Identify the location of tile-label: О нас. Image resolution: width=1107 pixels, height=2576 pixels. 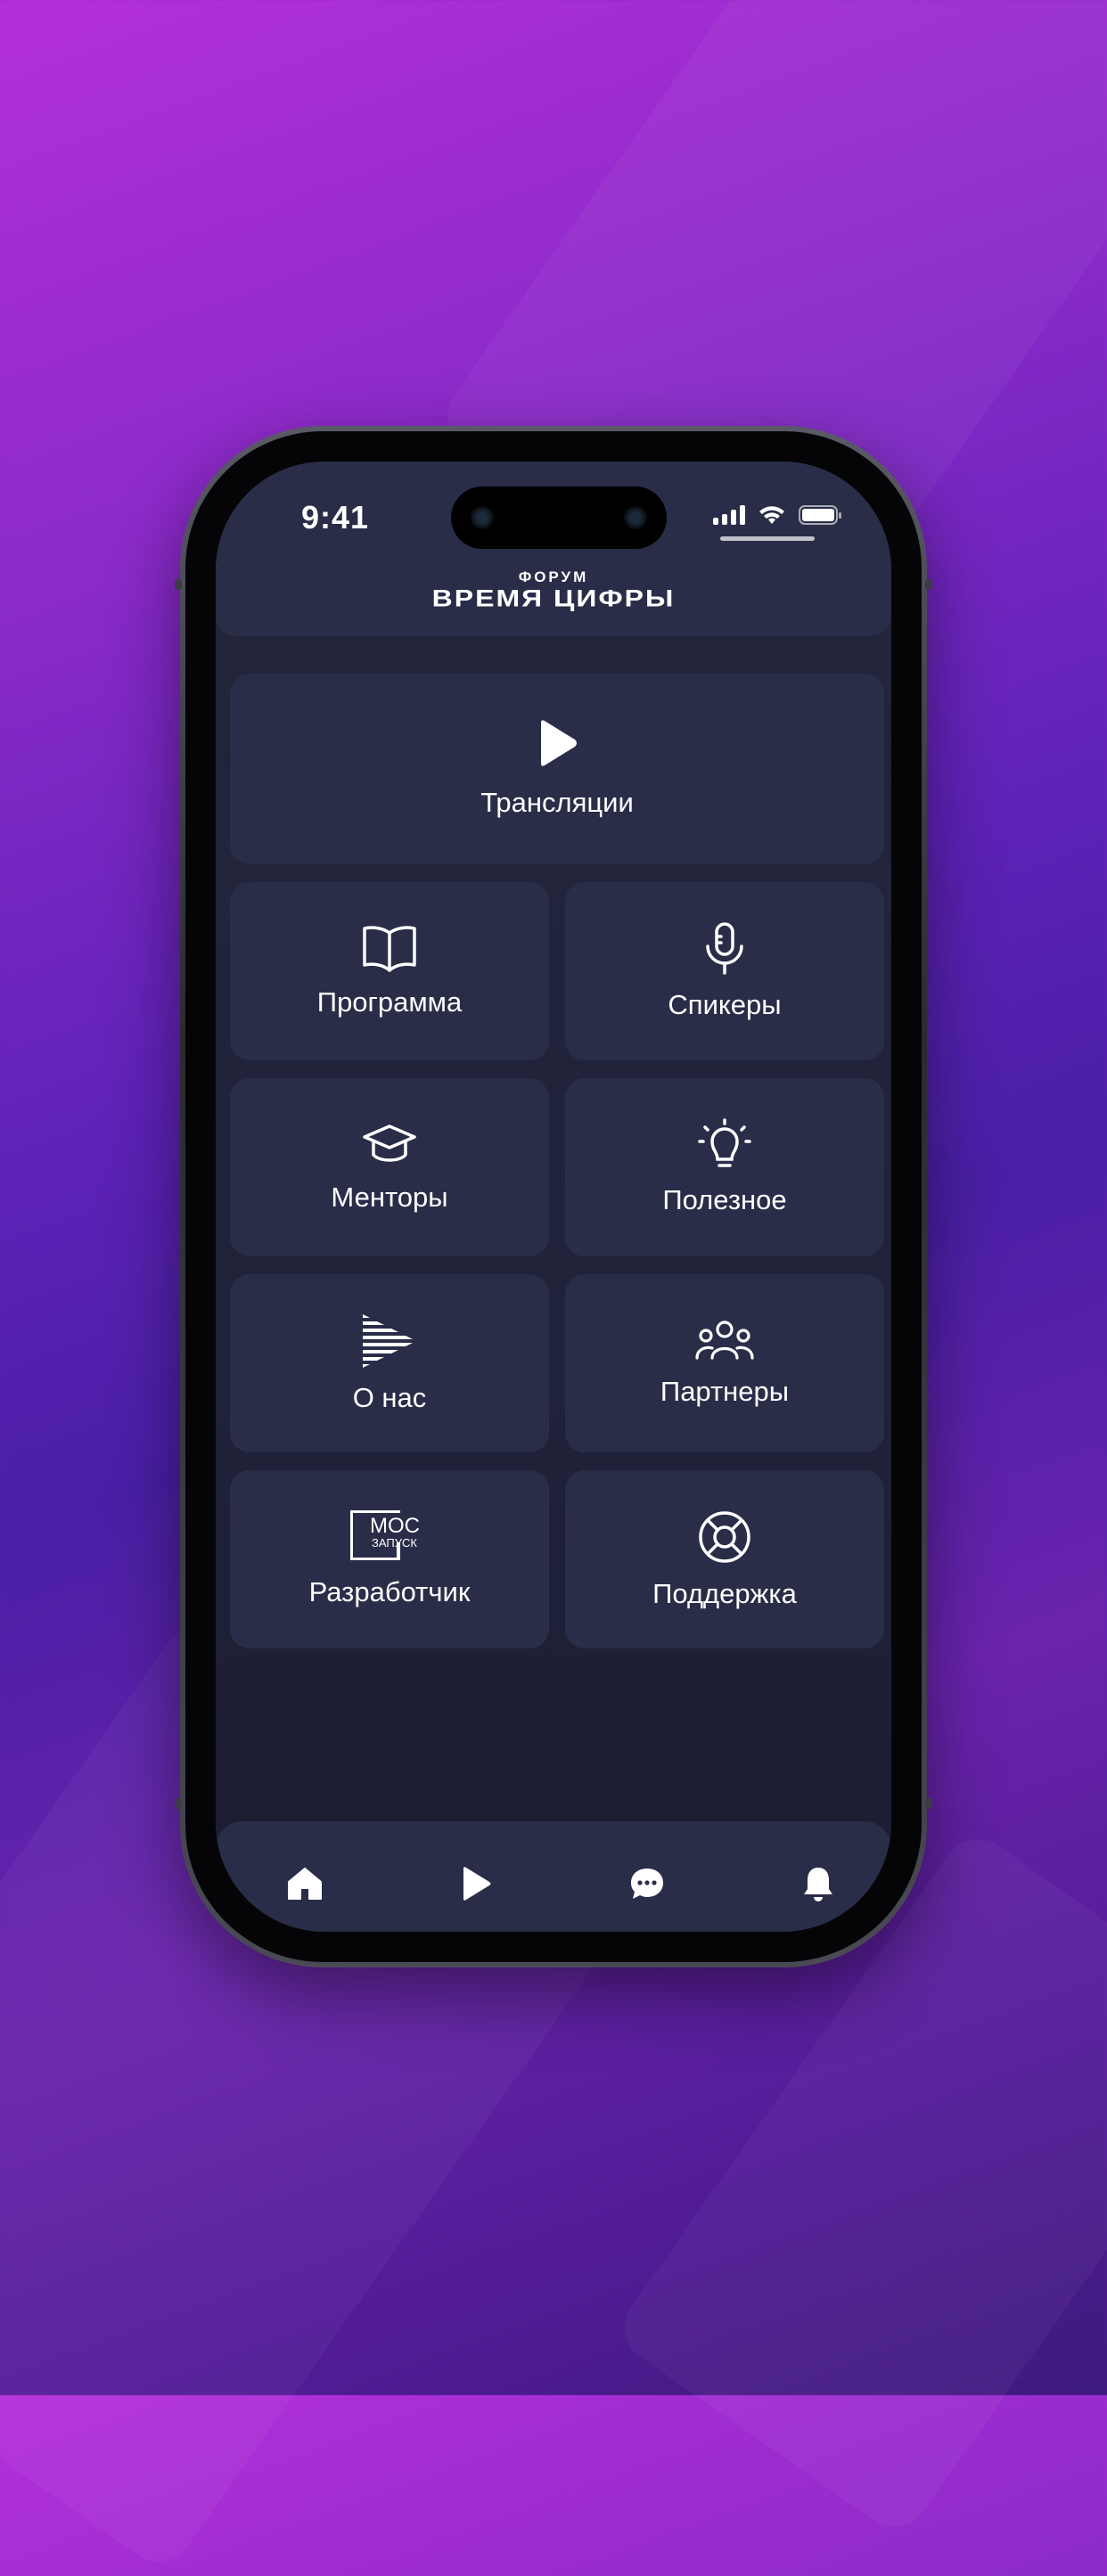
(390, 1397).